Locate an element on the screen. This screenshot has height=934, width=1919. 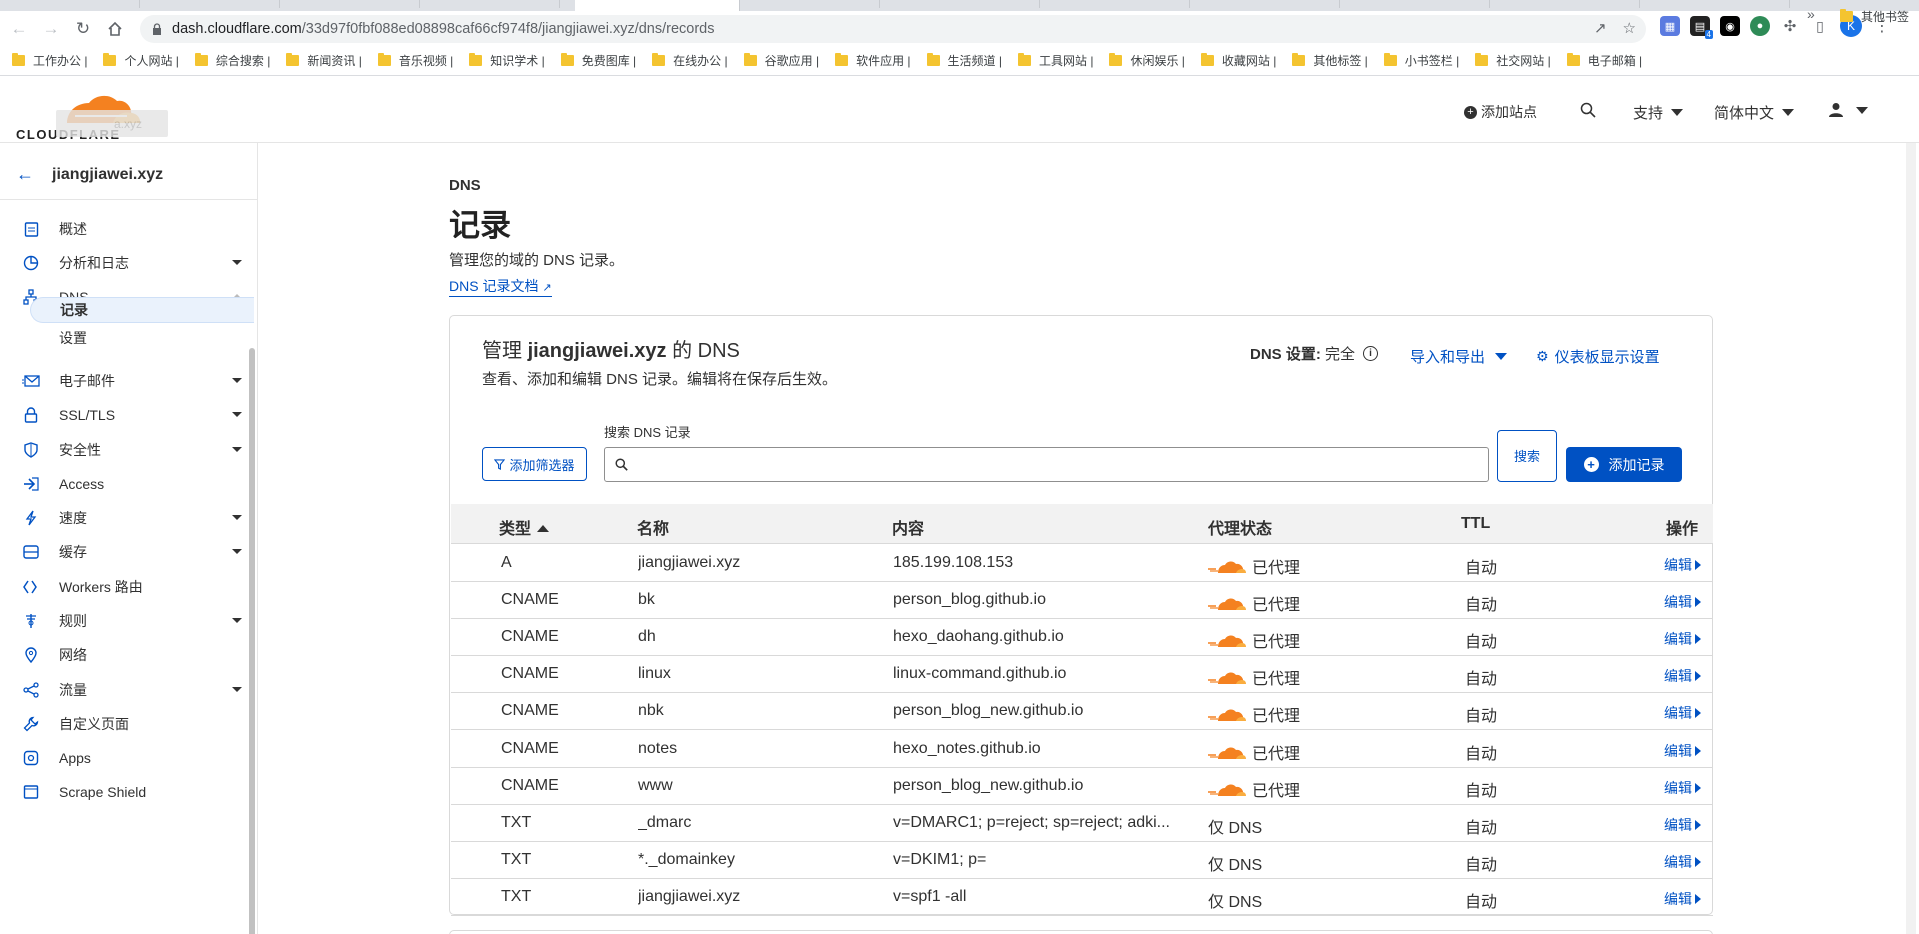
sidebar-scrollbar is located at coordinates (252, 641).